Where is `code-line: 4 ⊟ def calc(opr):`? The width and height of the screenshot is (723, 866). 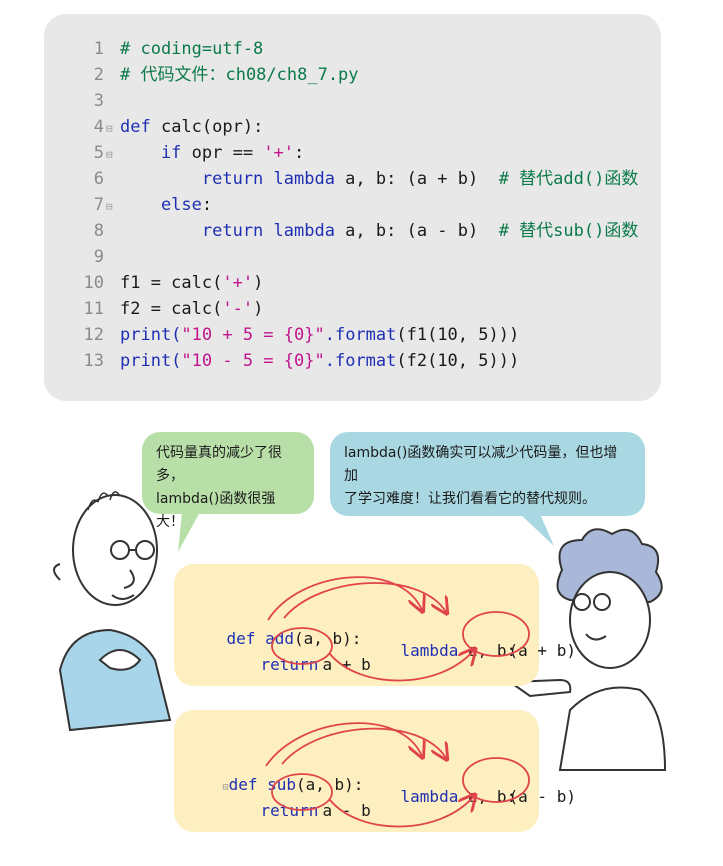 code-line: 4 ⊟ def calc(opr): is located at coordinates (154, 127).